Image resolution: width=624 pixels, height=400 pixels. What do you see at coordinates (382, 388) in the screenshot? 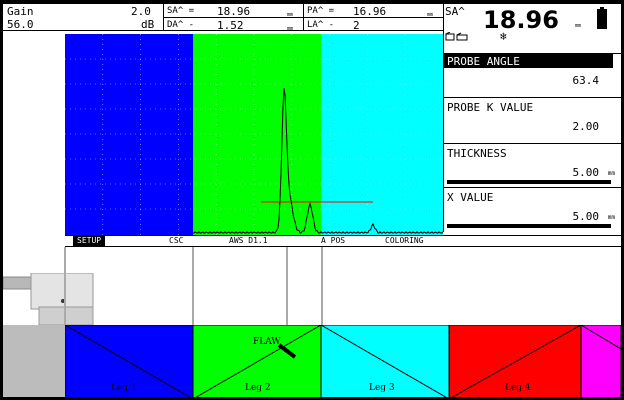
I see `leg-3-label: Leg 3` at bounding box center [382, 388].